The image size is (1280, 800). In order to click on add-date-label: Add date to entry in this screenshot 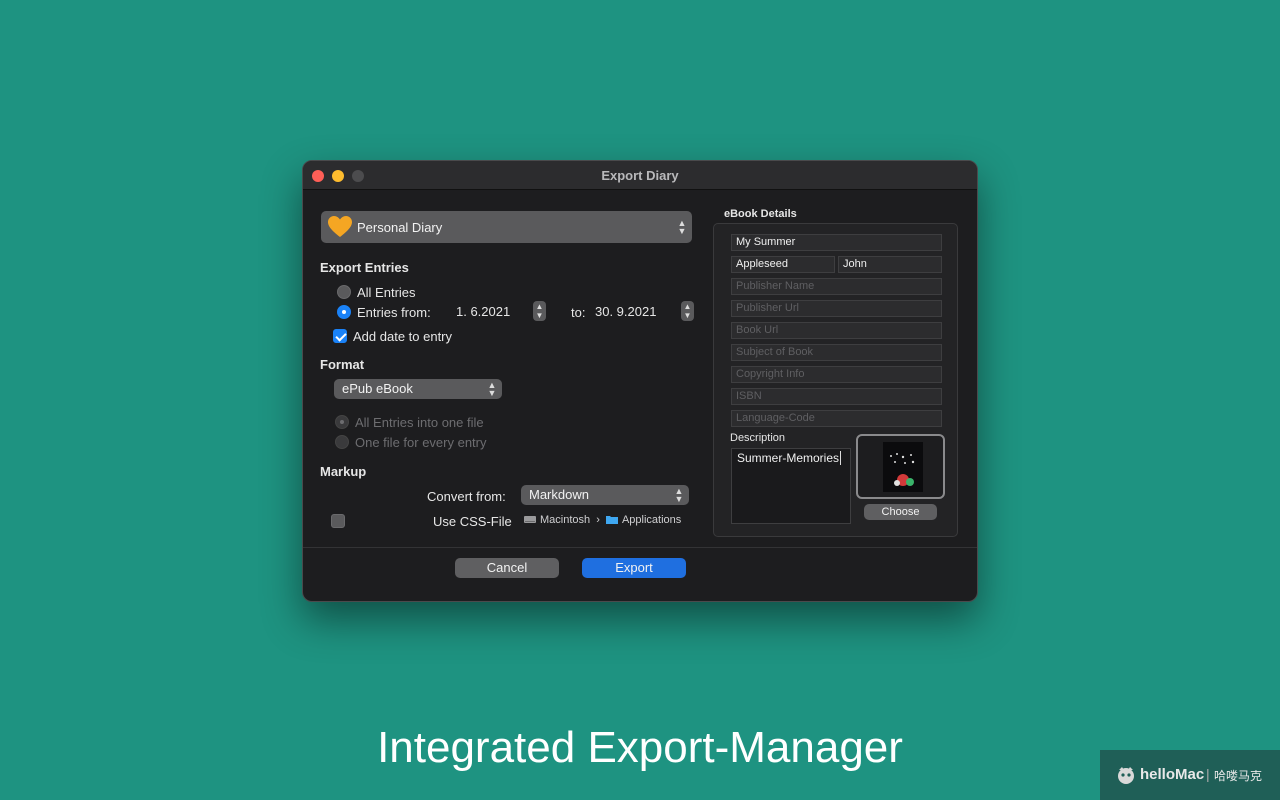, I will do `click(403, 336)`.